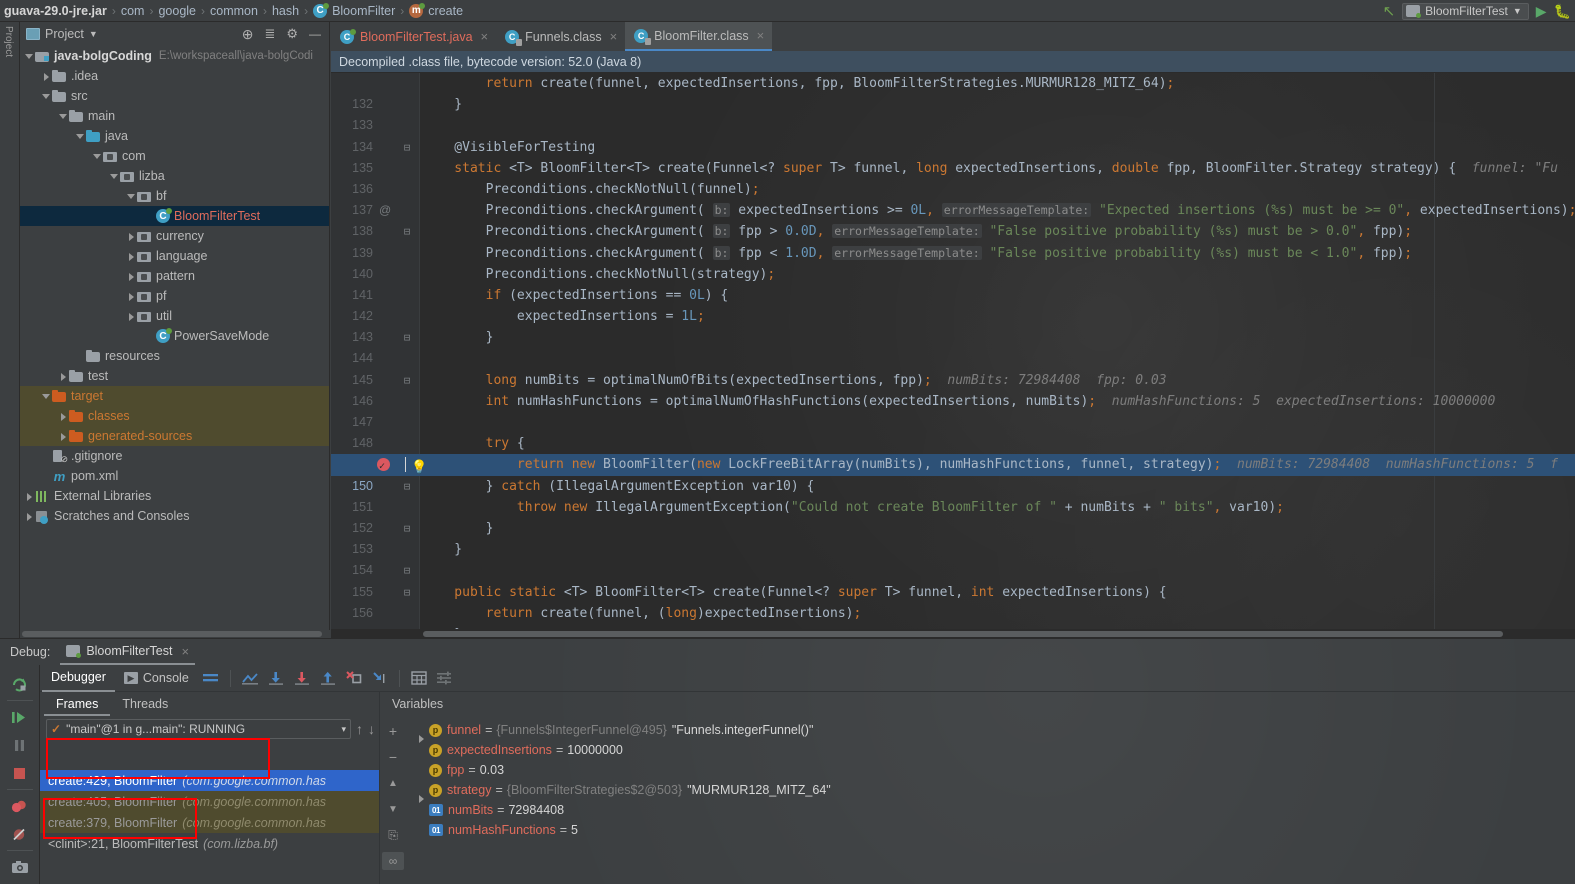 The height and width of the screenshot is (884, 1575). What do you see at coordinates (174, 436) in the screenshot?
I see `tree-item-generated-sources: generated-sources` at bounding box center [174, 436].